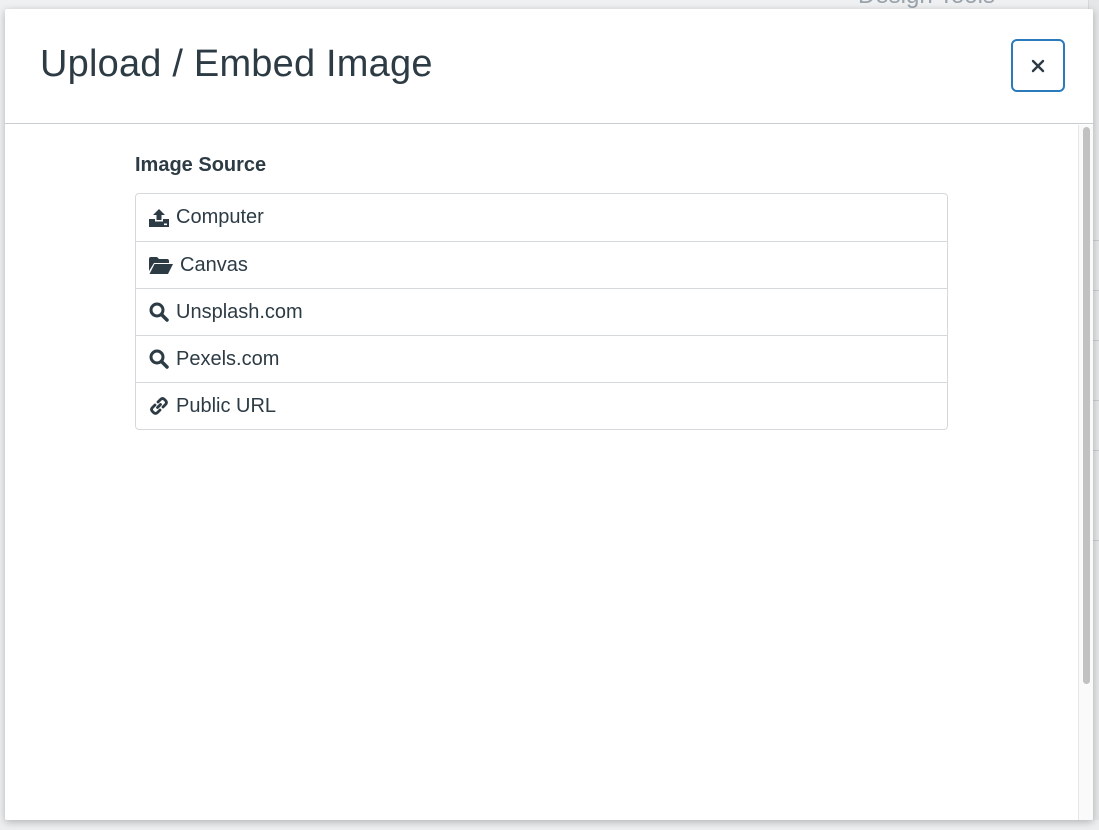  I want to click on close-icon, so click(1038, 65).